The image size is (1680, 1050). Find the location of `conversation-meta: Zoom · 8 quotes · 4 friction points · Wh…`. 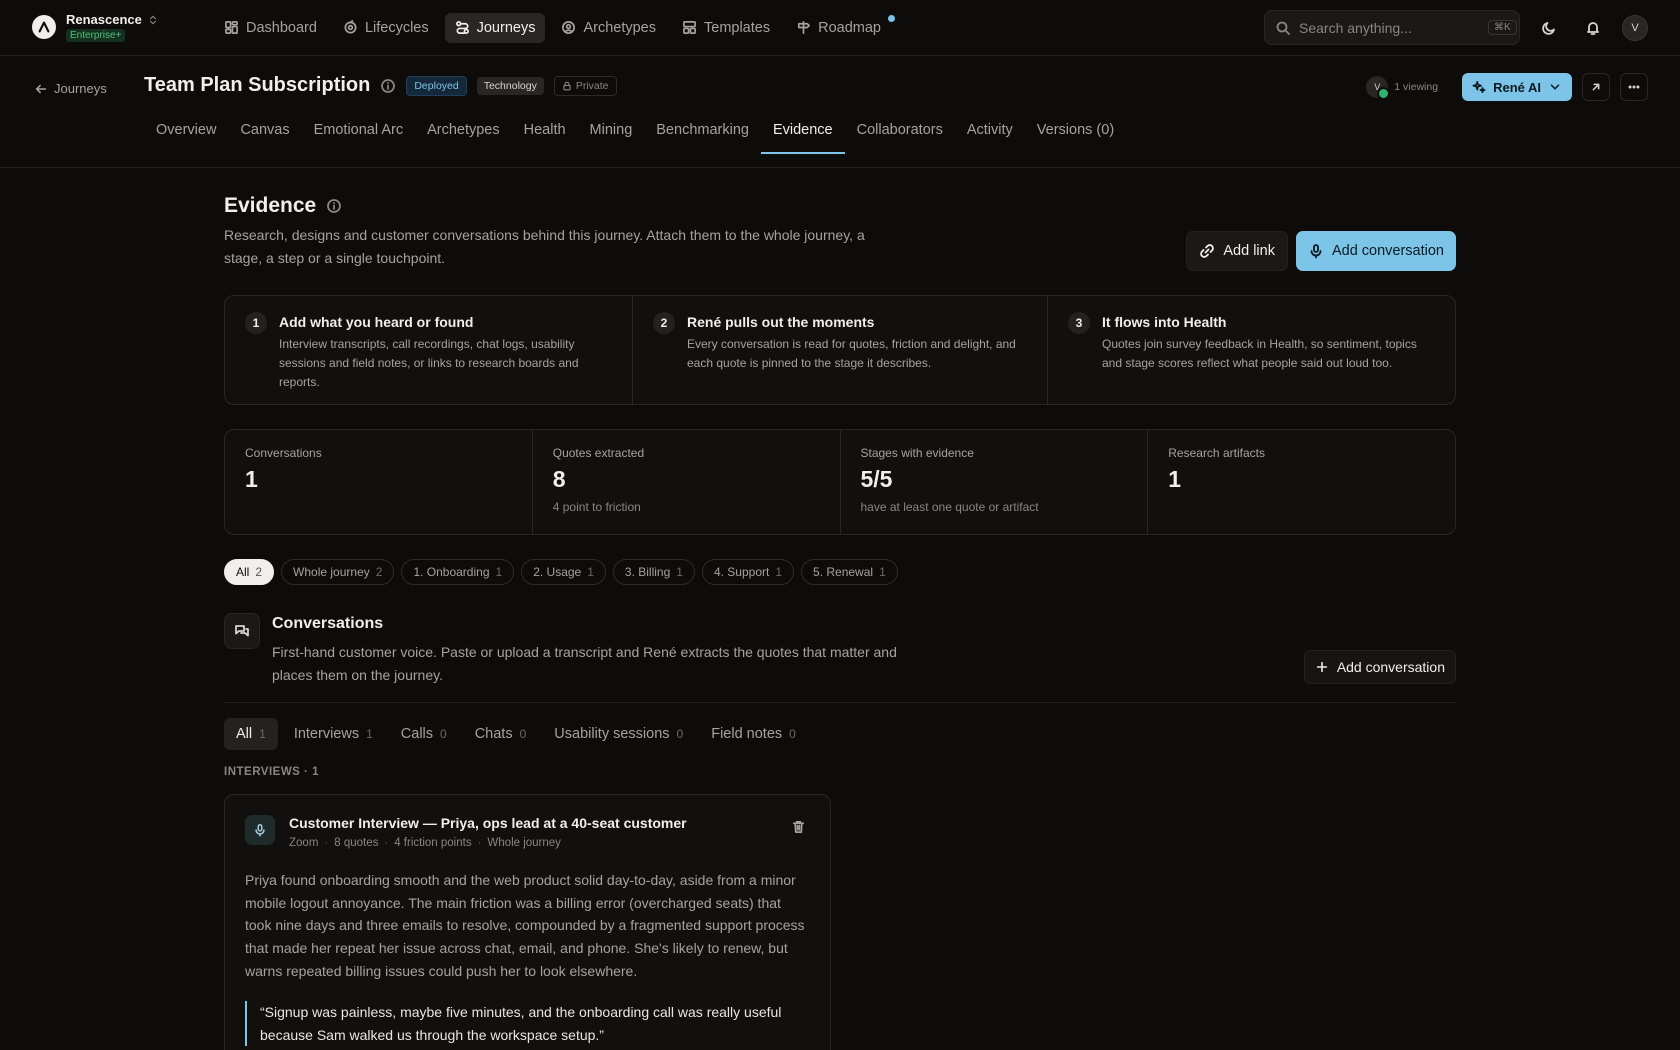

conversation-meta: Zoom · 8 quotes · 4 friction points · Wh… is located at coordinates (425, 843).